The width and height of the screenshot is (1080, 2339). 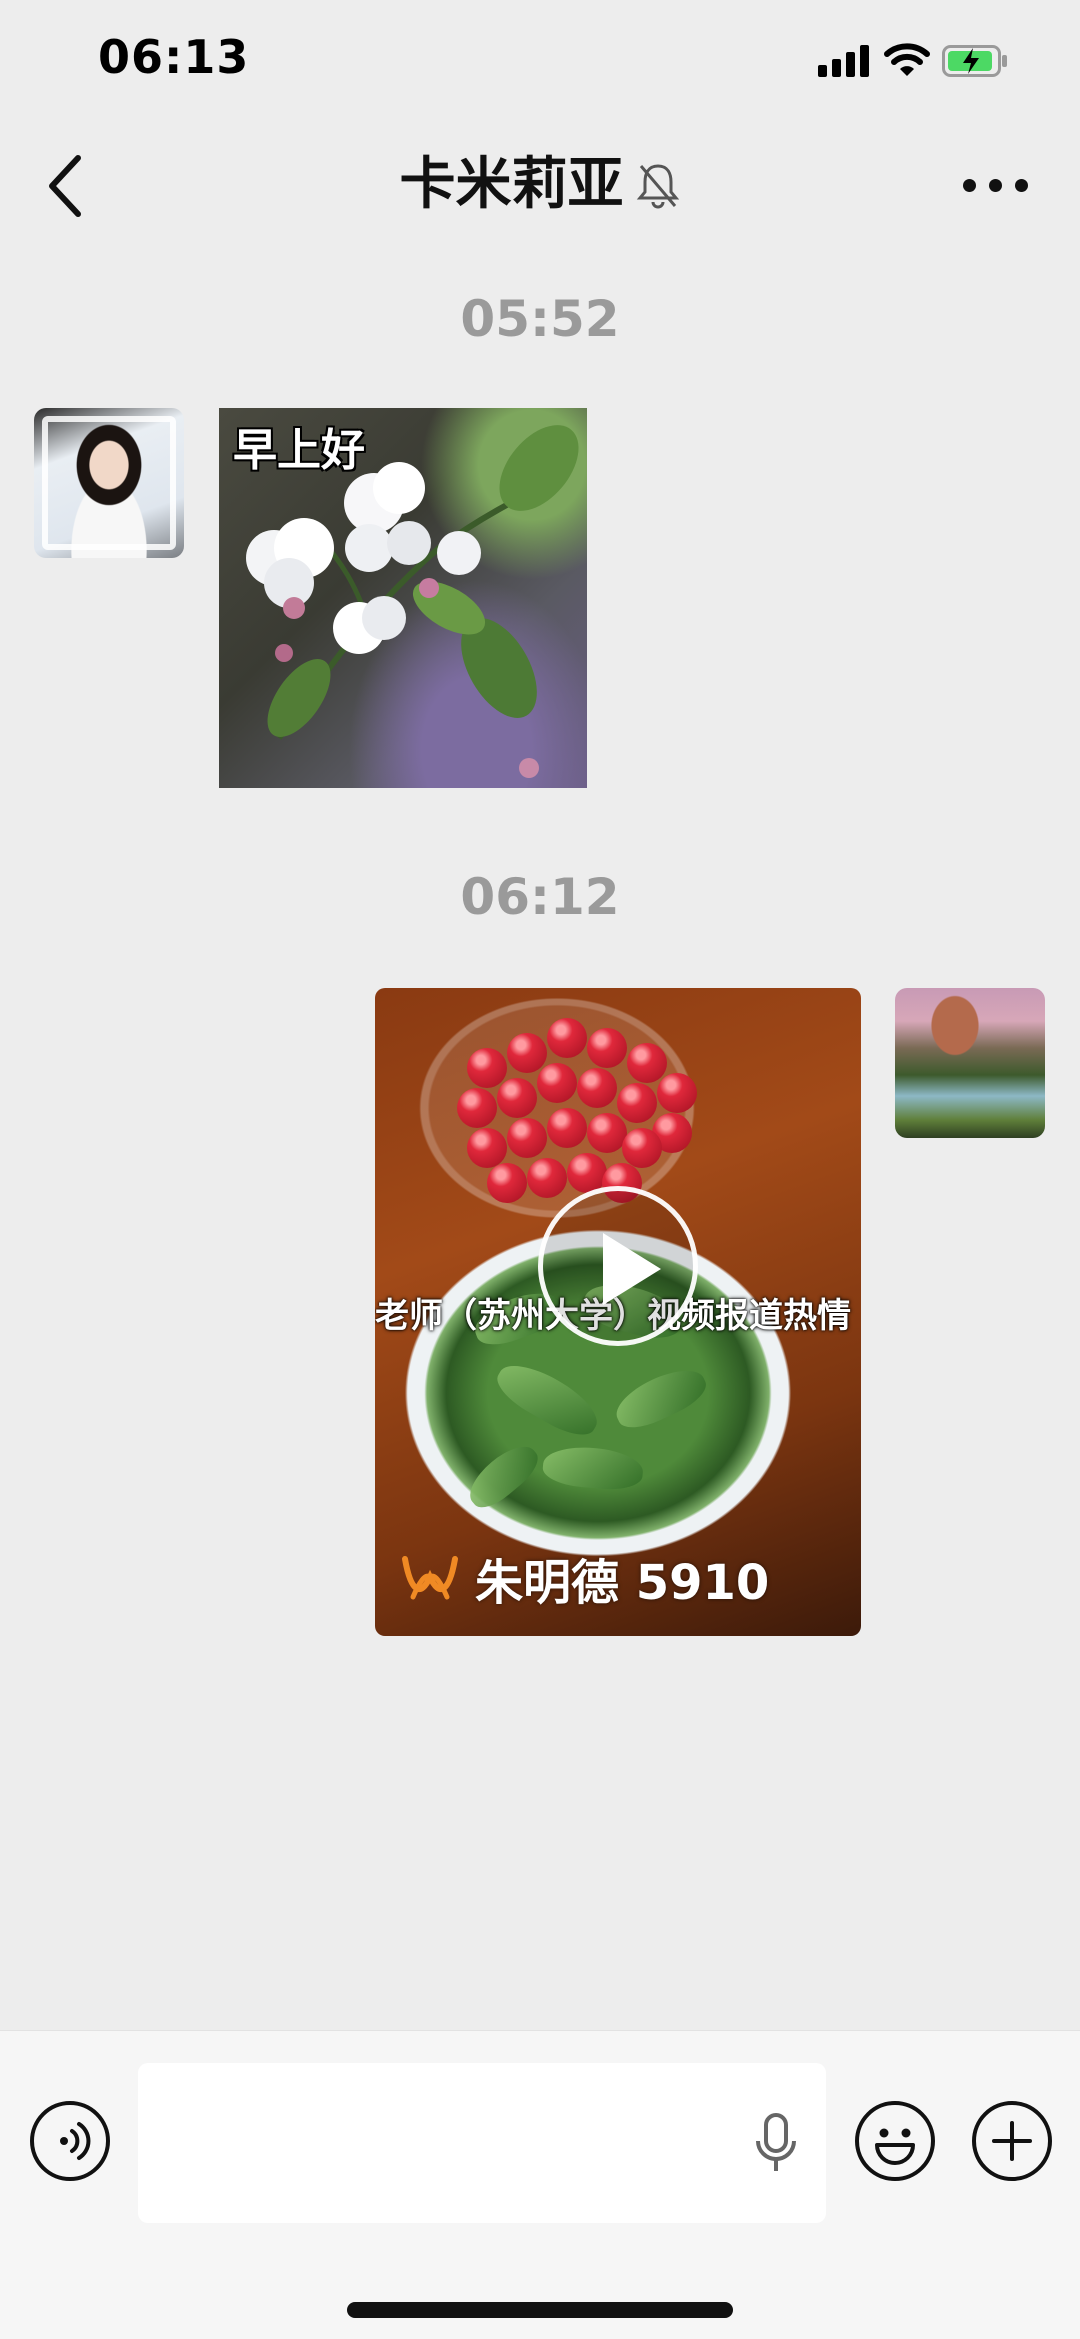 What do you see at coordinates (174, 57) in the screenshot?
I see `status-time: 06:13` at bounding box center [174, 57].